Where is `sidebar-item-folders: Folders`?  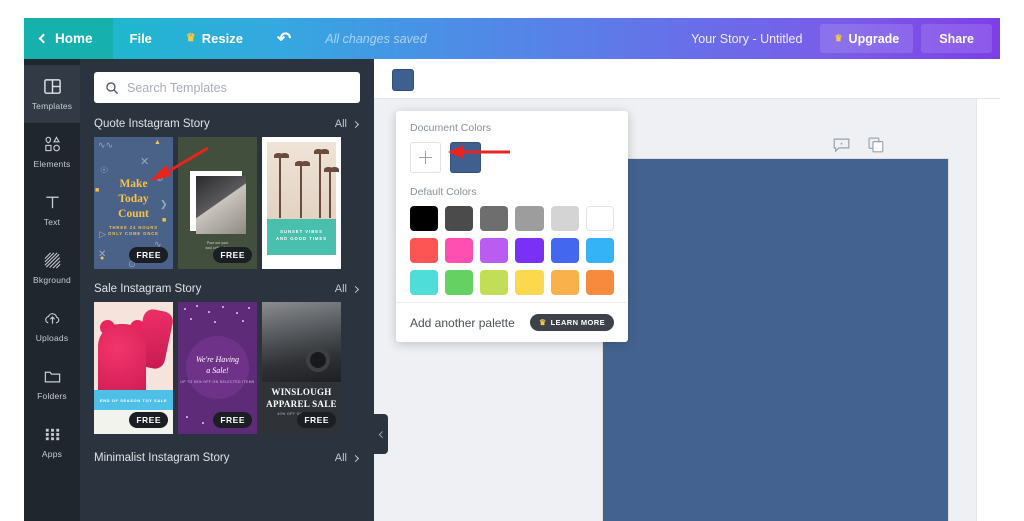 sidebar-item-folders: Folders is located at coordinates (52, 384).